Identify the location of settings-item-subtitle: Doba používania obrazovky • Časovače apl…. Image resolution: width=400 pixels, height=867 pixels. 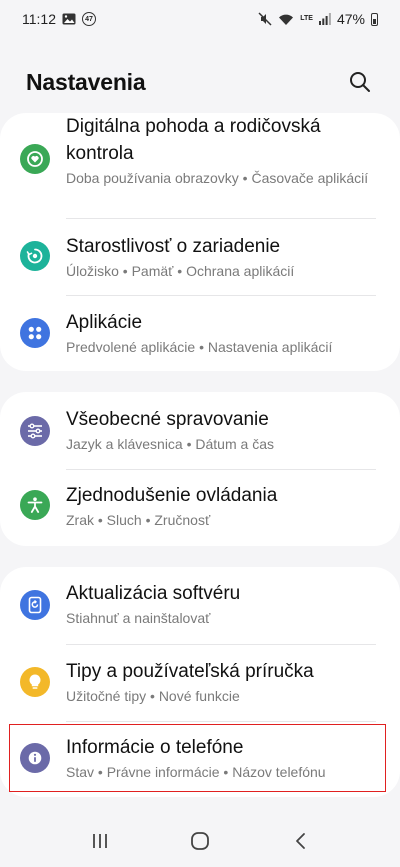
(217, 178).